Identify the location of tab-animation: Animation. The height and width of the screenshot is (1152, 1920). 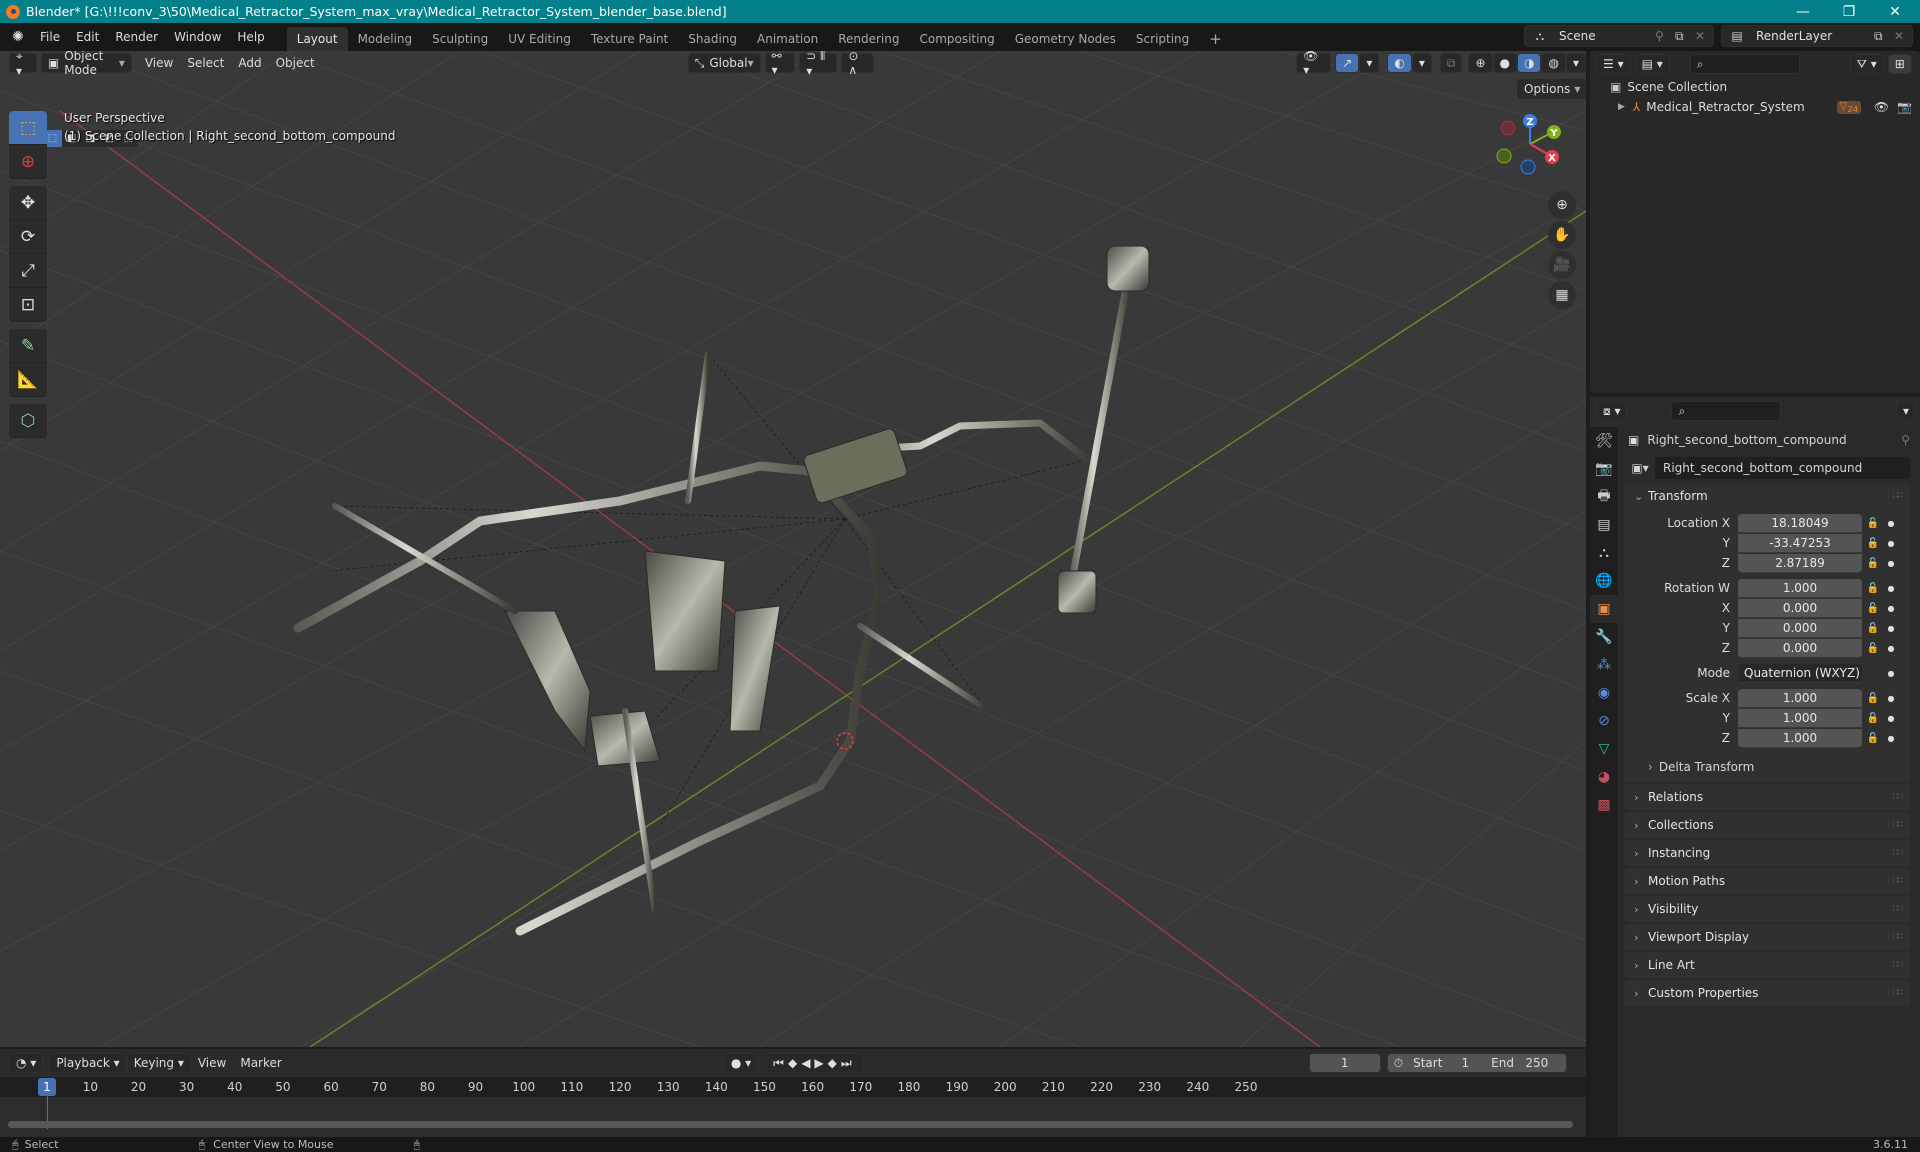
(787, 39).